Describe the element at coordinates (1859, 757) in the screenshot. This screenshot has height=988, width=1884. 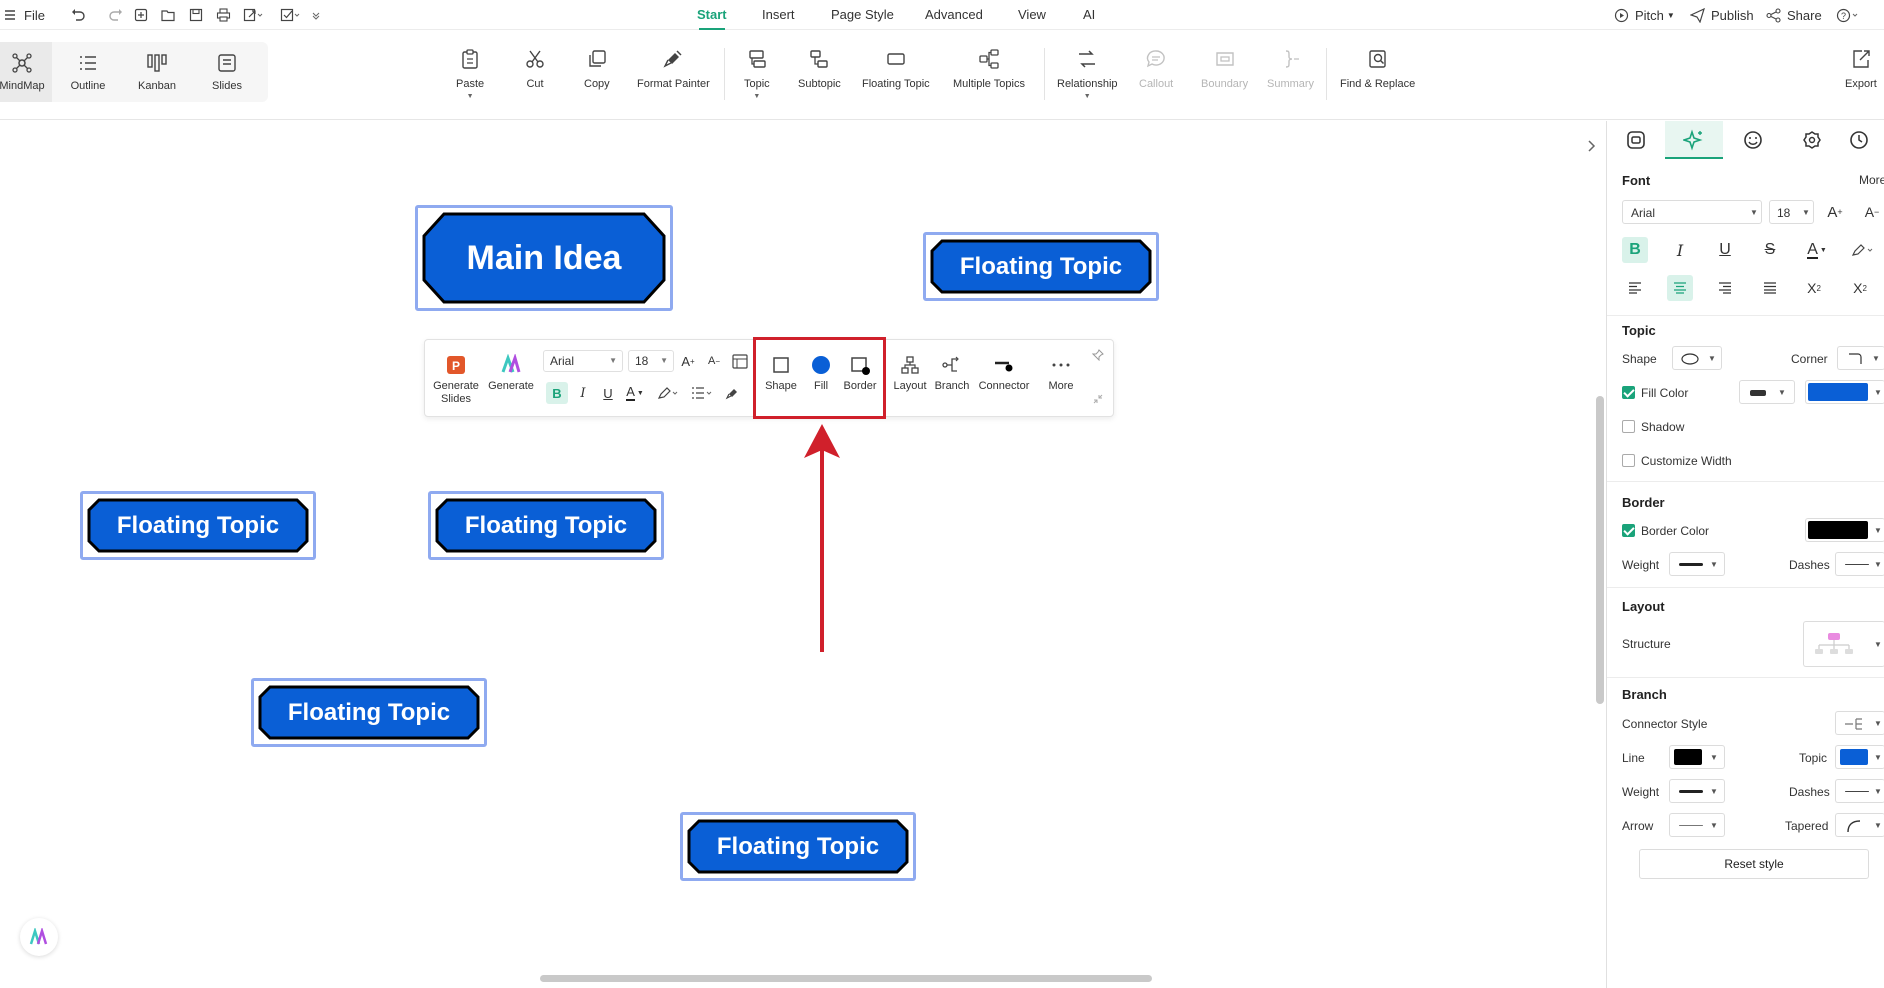
I see `branch-topic-color-select: ▼` at that location.